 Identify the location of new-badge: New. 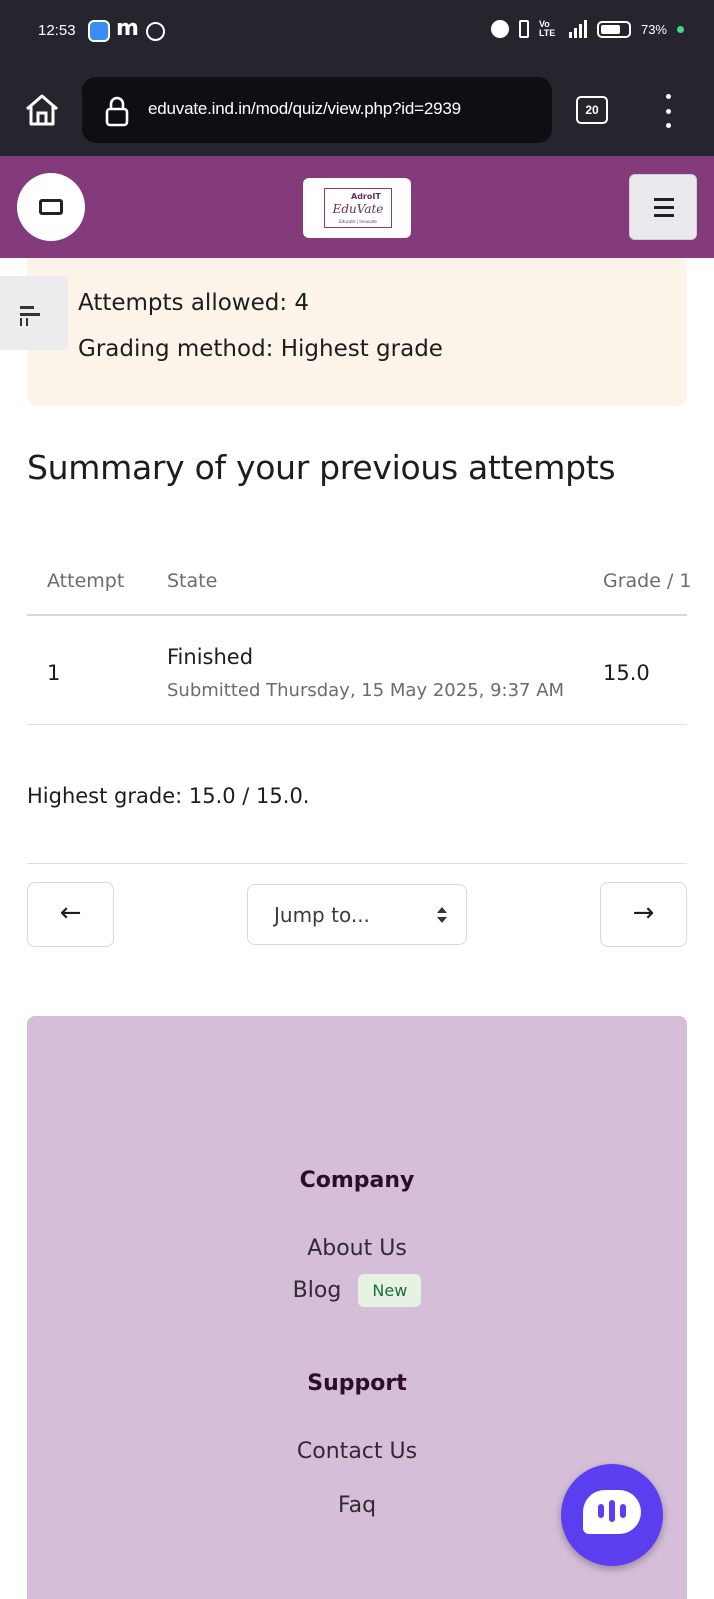
(390, 1290).